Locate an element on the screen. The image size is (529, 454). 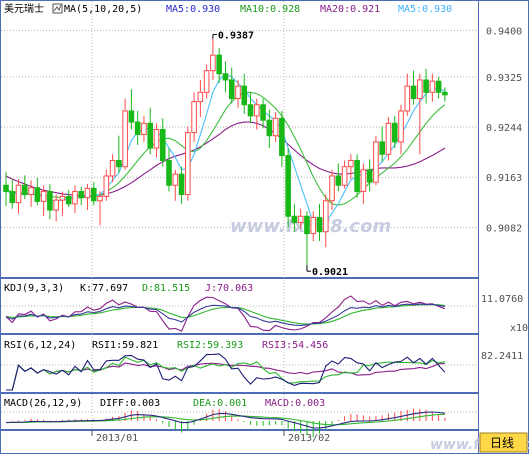
ma5-value: MA5:0.930 is located at coordinates (193, 9).